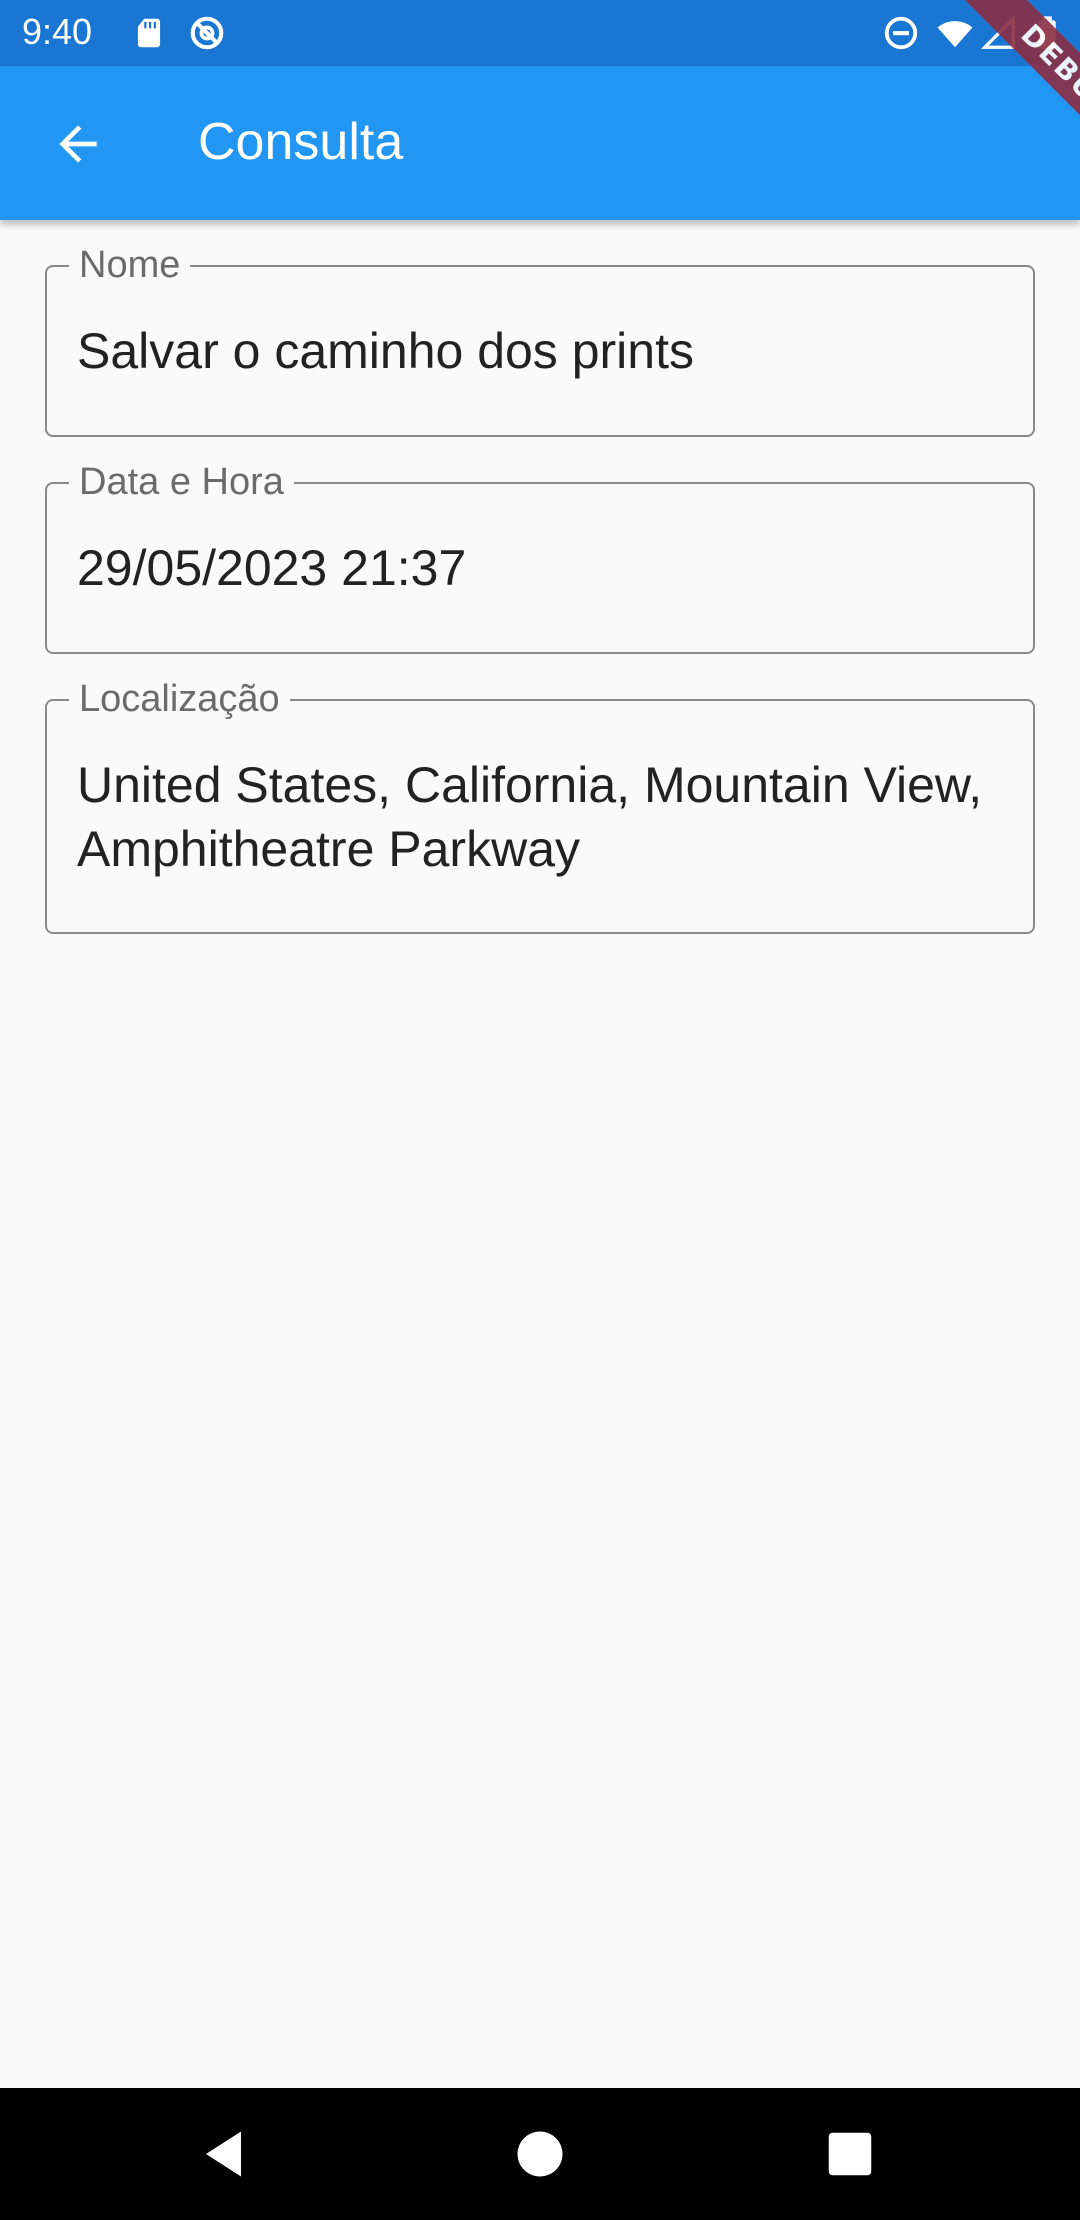 This screenshot has width=1080, height=2220. Describe the element at coordinates (997, 31) in the screenshot. I see `signal-icon` at that location.